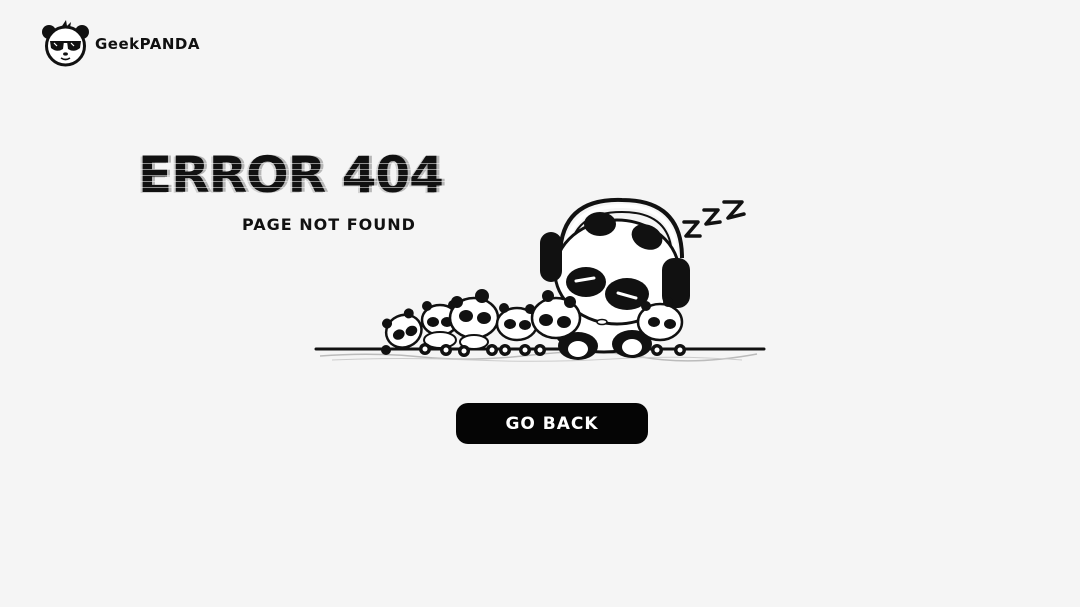 The width and height of the screenshot is (1080, 607). I want to click on panda-sunglasses-icon, so click(65, 43).